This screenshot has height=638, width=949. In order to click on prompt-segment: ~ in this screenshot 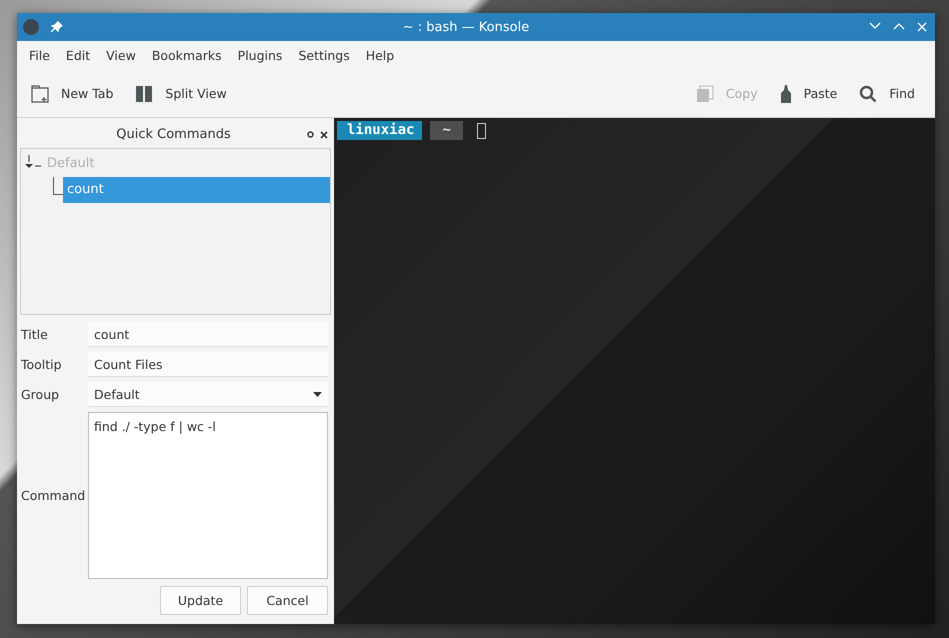, I will do `click(446, 130)`.